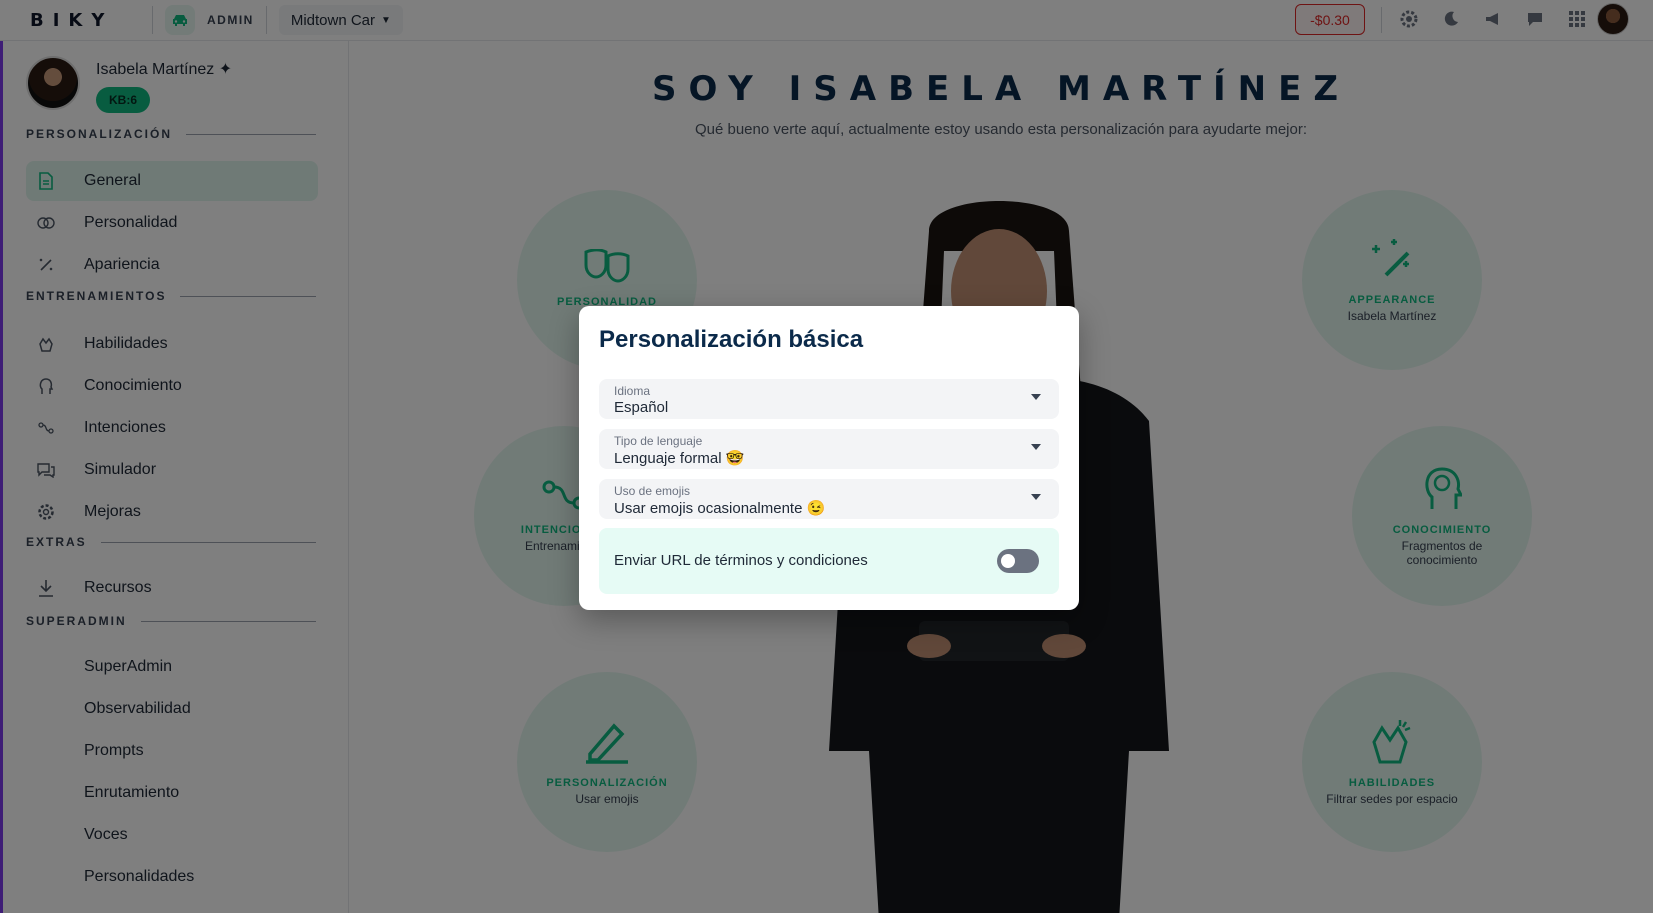 Image resolution: width=1653 pixels, height=913 pixels. What do you see at coordinates (679, 458) in the screenshot?
I see `field-value: Lenguaje formal 🤓` at bounding box center [679, 458].